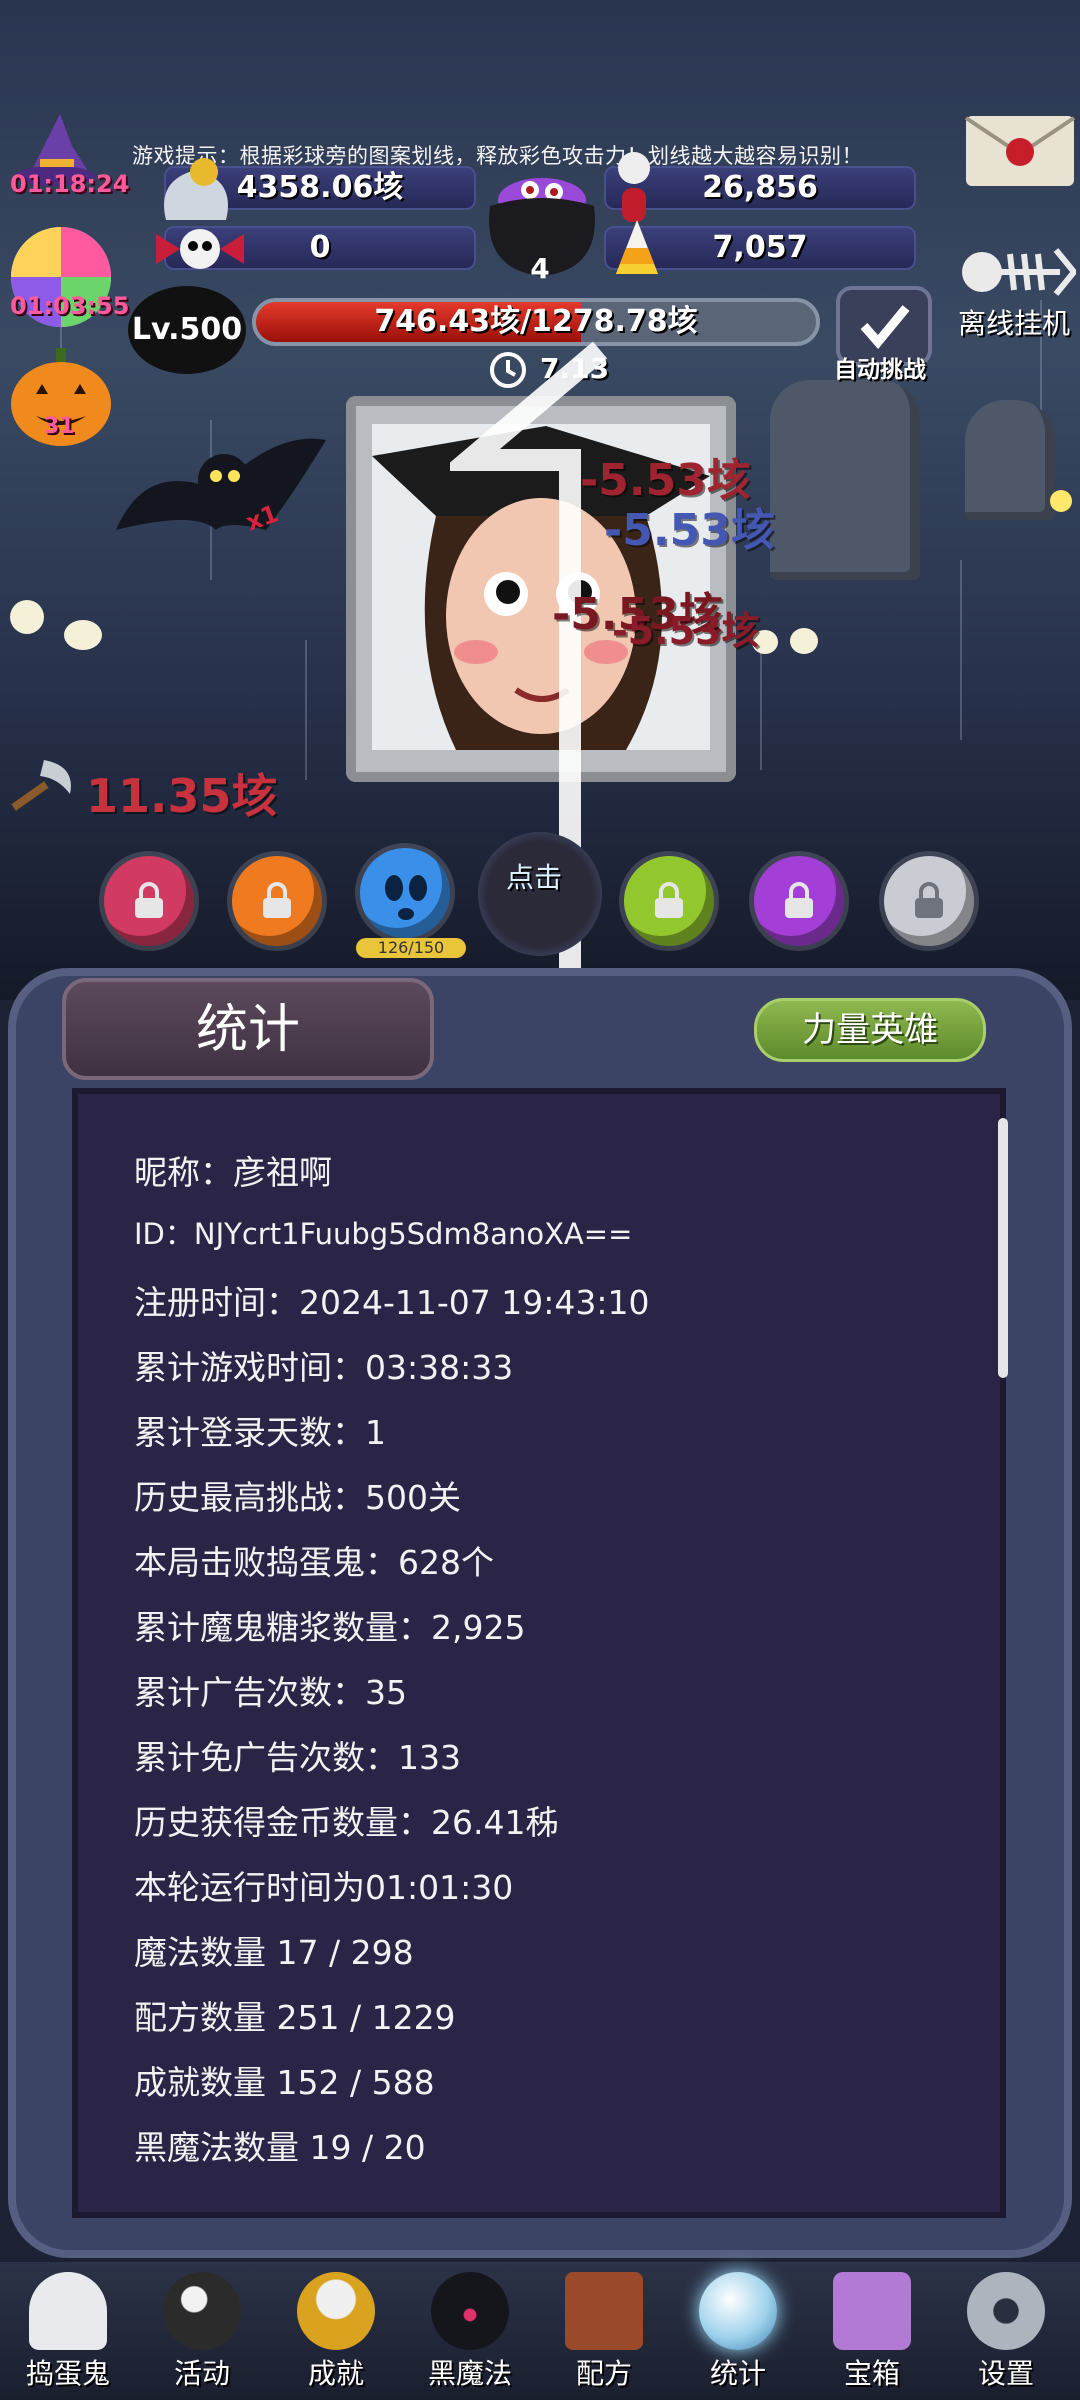  What do you see at coordinates (248, 1029) in the screenshot?
I see `panel-title: 统计` at bounding box center [248, 1029].